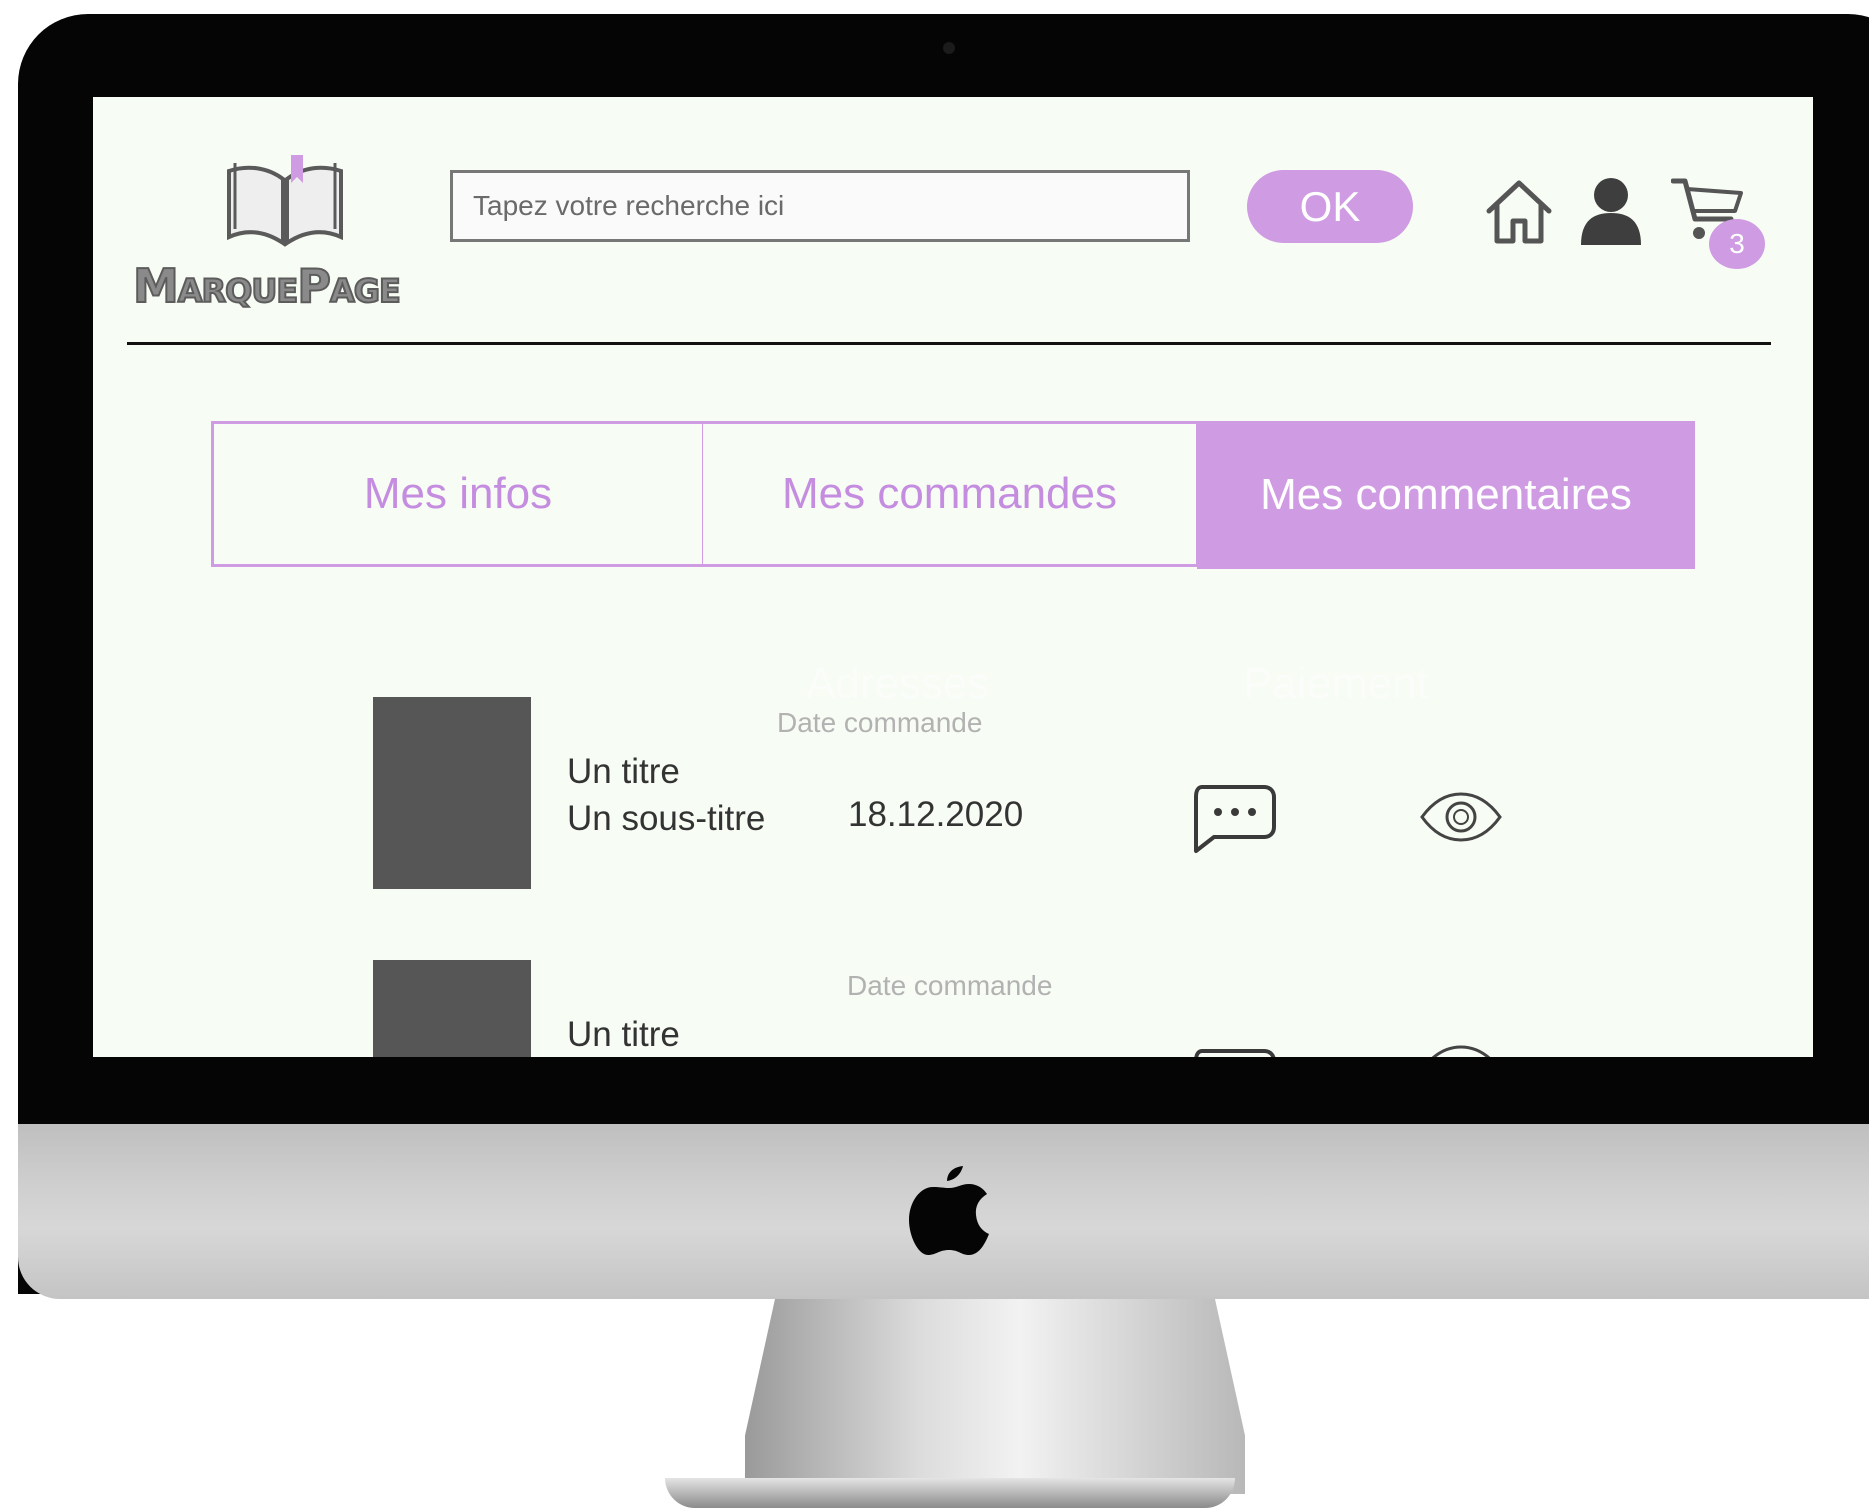  I want to click on tab-mes-commandes: Mes commandes, so click(951, 494).